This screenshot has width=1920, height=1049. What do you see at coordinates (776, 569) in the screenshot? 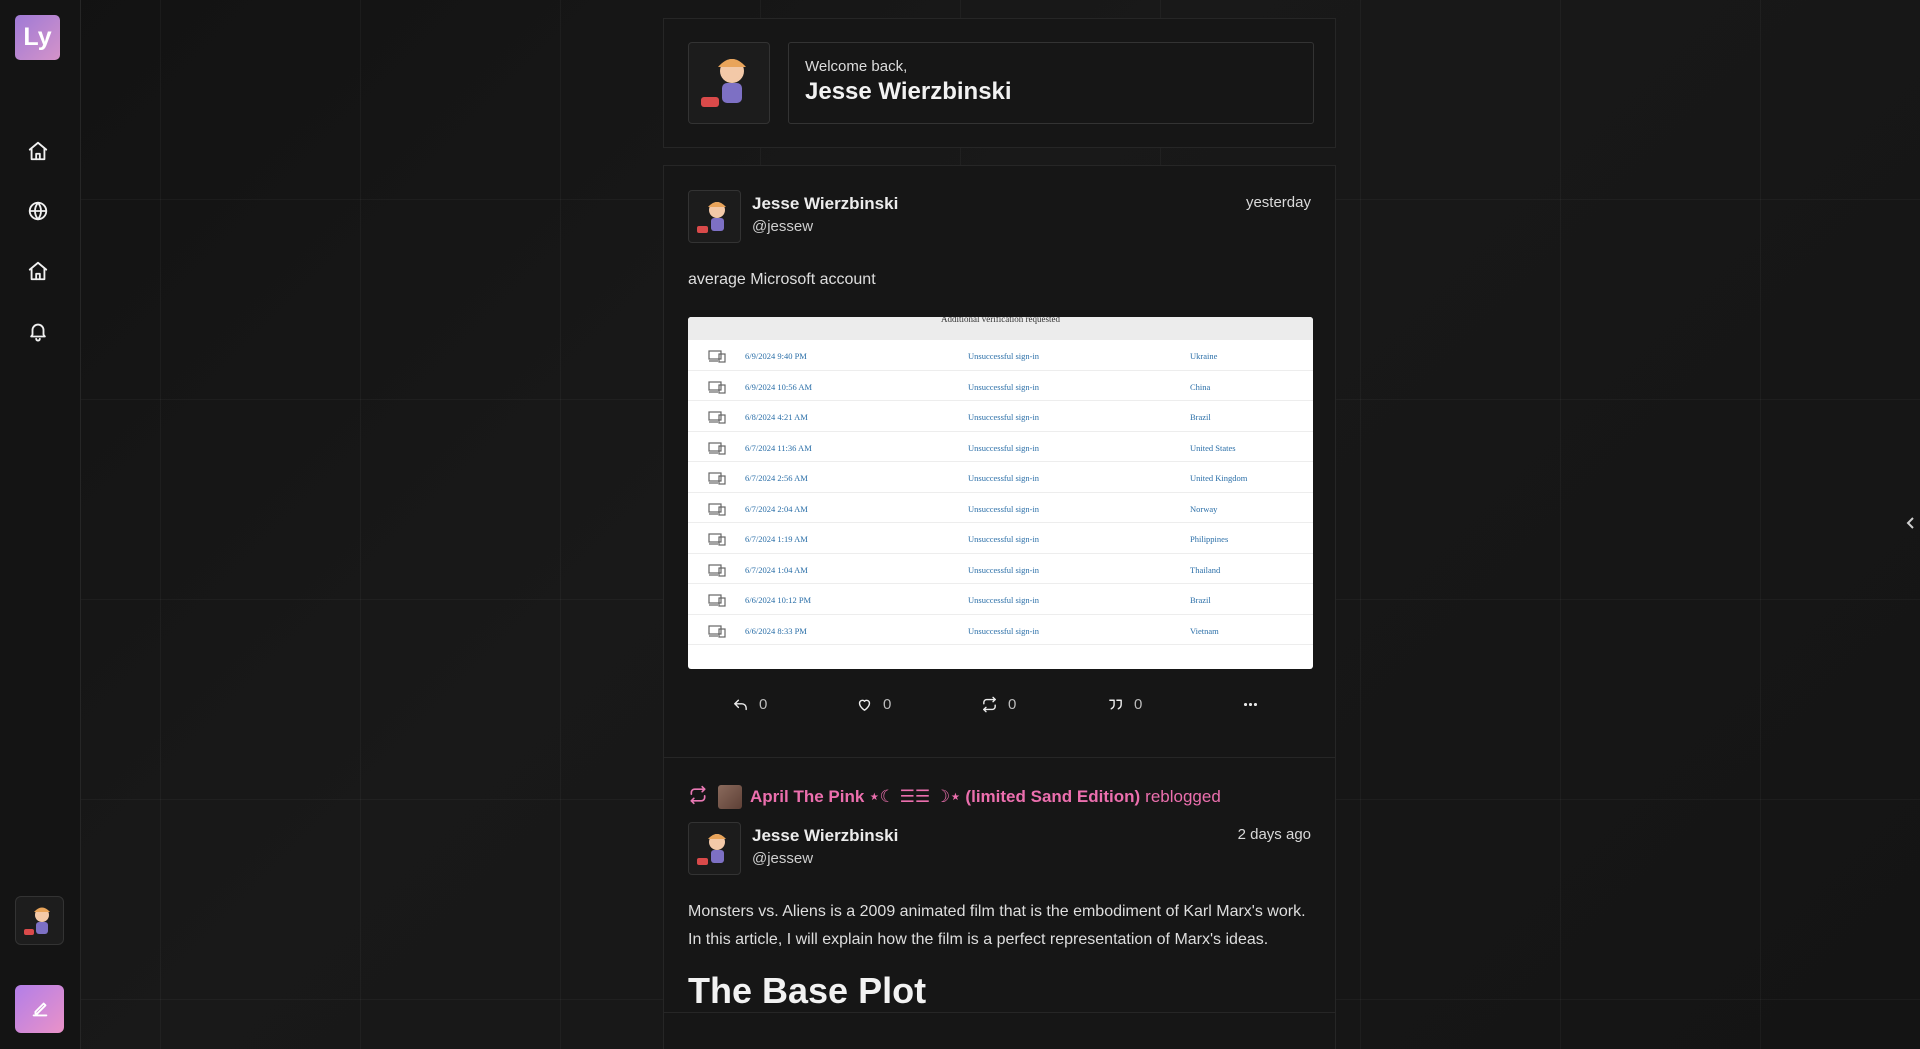
I see `signin-date: 6/7/2024 1:04 AM` at bounding box center [776, 569].